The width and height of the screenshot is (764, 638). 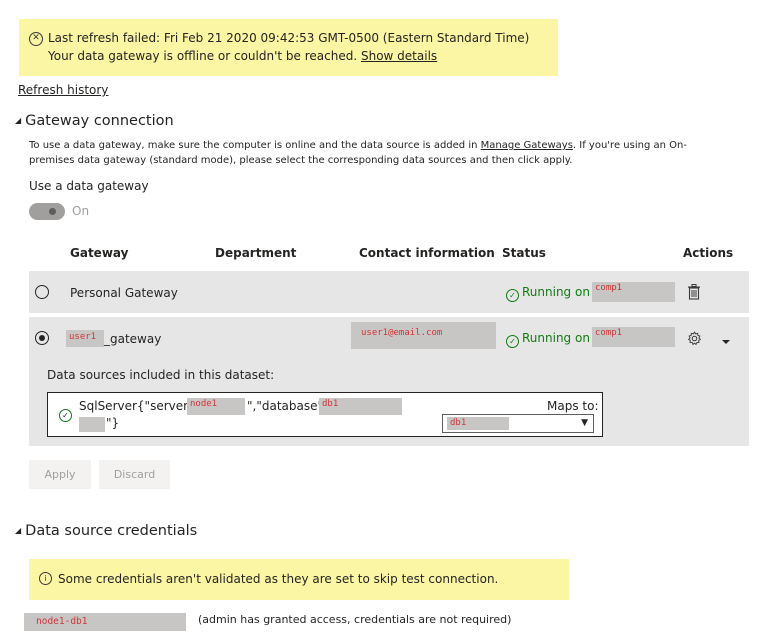 I want to click on toggle-knob, so click(x=52, y=211).